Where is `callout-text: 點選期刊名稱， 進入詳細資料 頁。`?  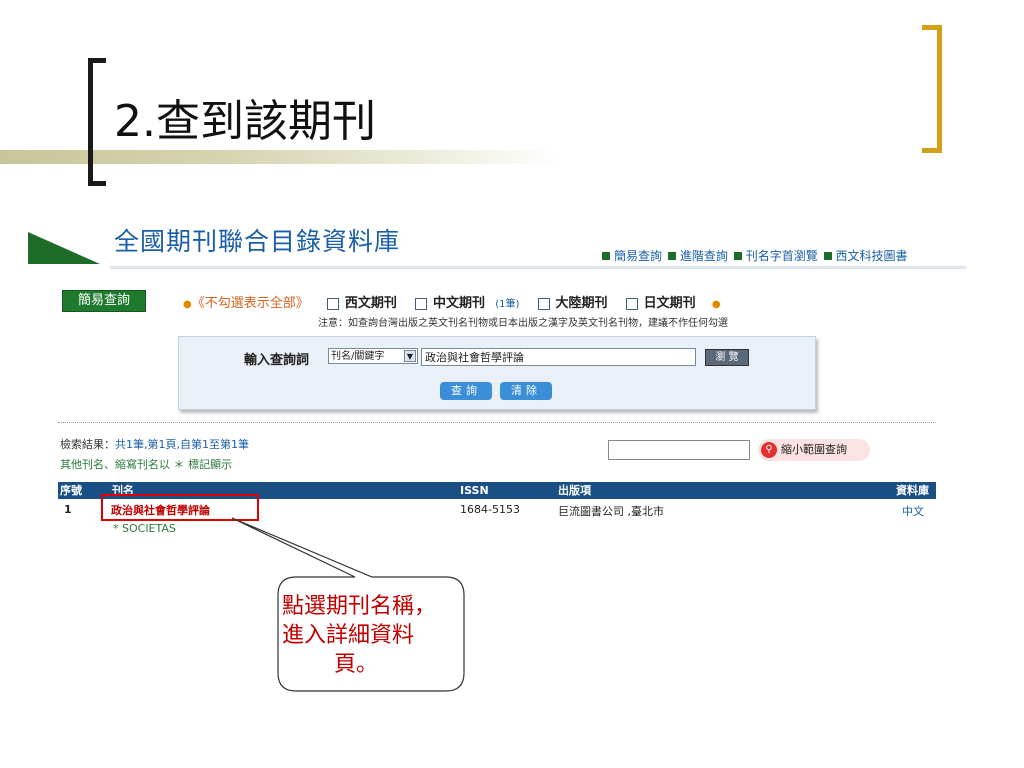 callout-text: 點選期刊名稱， 進入詳細資料 頁。 is located at coordinates (372, 635).